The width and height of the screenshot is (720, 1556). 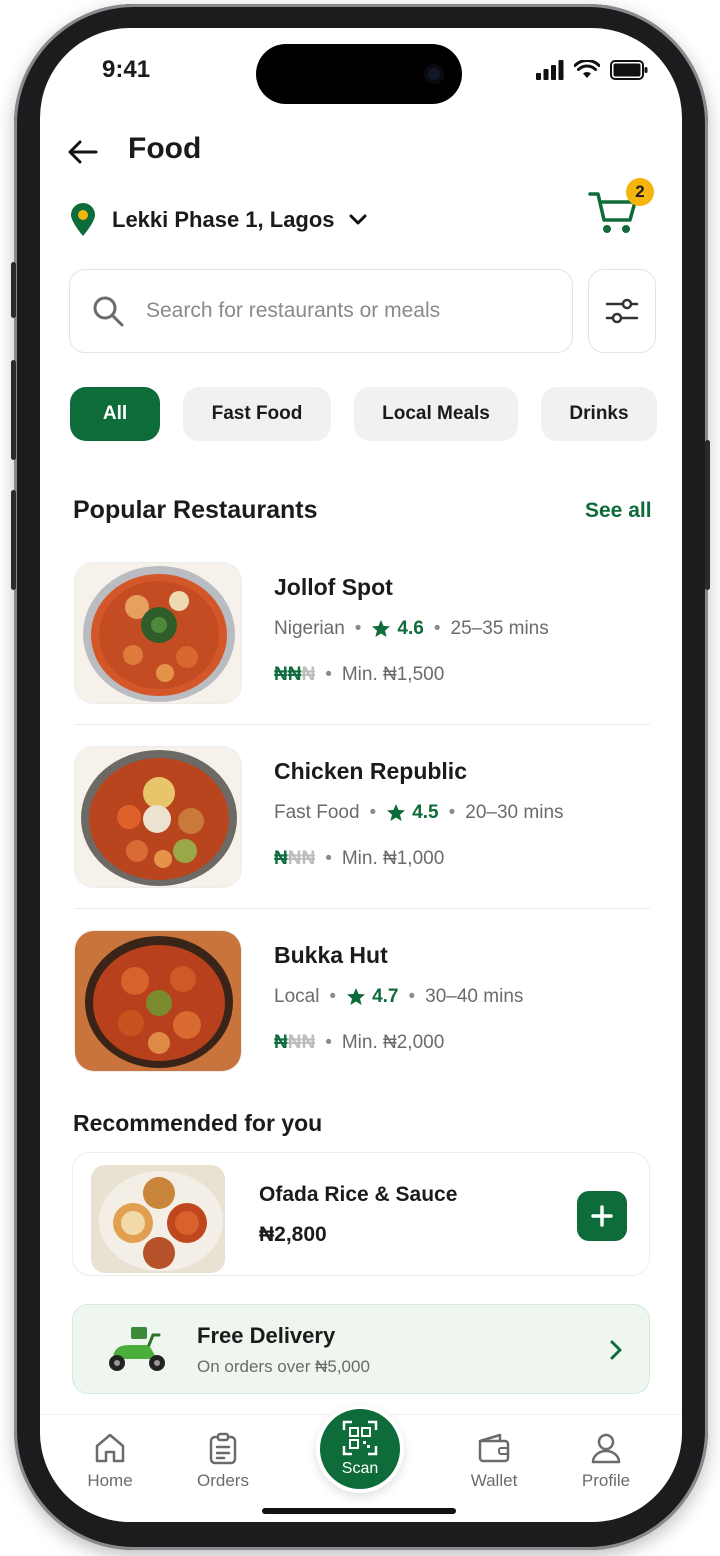 What do you see at coordinates (393, 858) in the screenshot?
I see `min-order: Min. ₦1,000` at bounding box center [393, 858].